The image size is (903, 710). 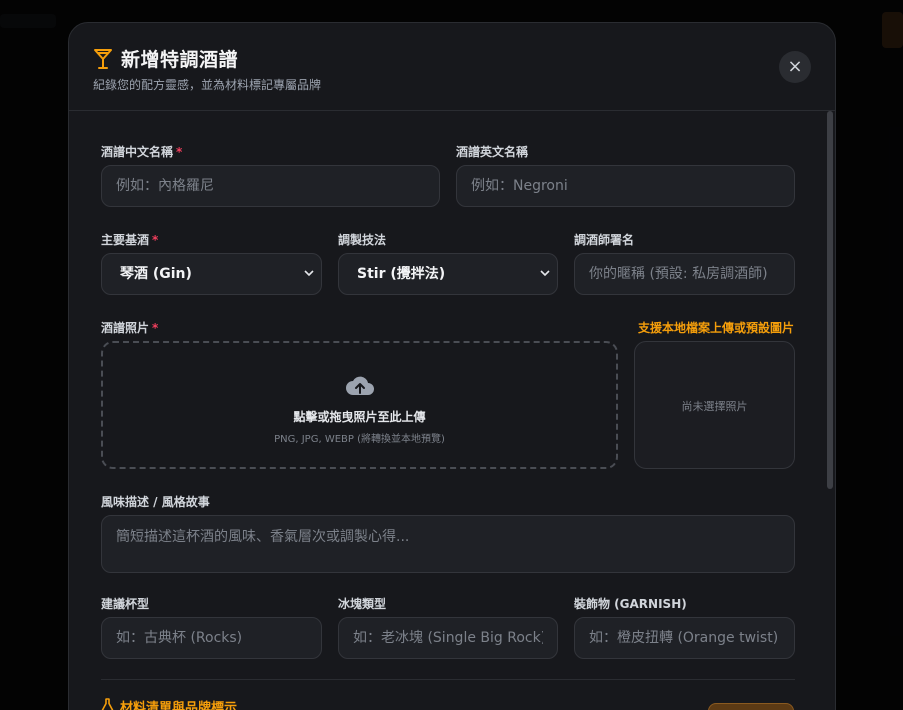 What do you see at coordinates (359, 417) in the screenshot?
I see `dropzone-main-text: 點擊或拖曳照片至此上傳` at bounding box center [359, 417].